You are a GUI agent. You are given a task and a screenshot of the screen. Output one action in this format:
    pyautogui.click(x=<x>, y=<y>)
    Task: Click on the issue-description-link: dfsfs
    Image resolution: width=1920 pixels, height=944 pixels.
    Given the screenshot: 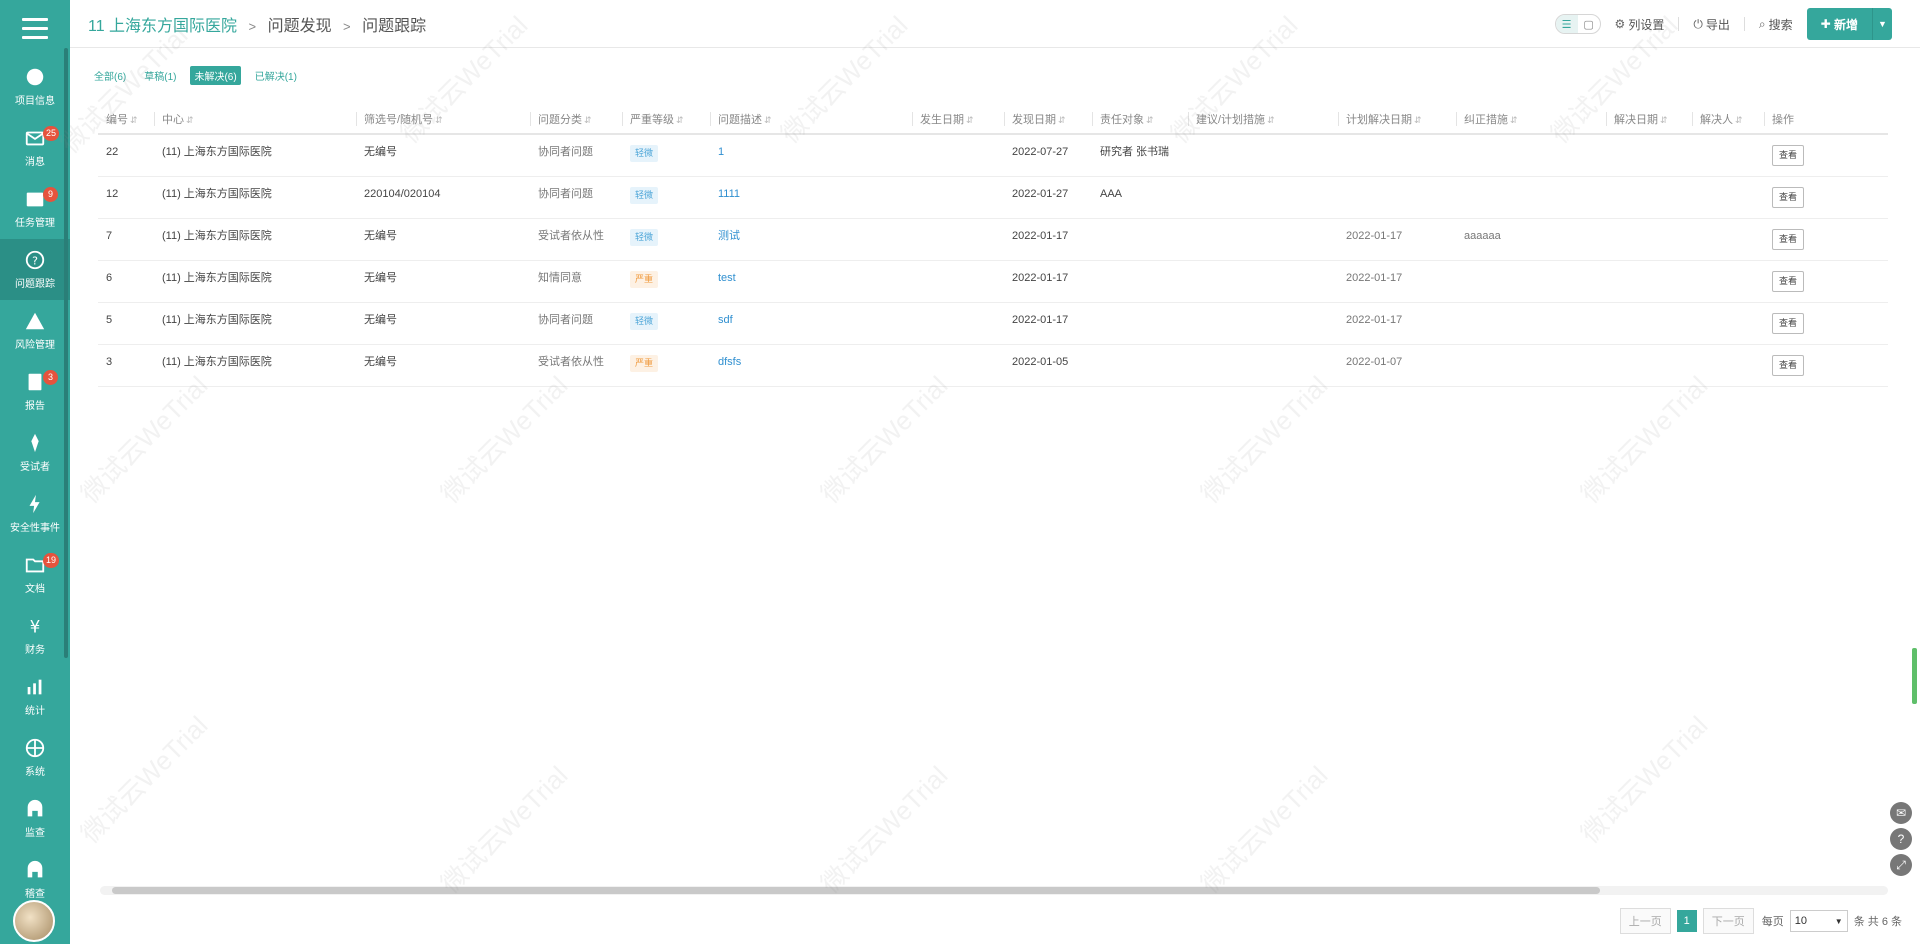 What is the action you would take?
    pyautogui.click(x=729, y=362)
    